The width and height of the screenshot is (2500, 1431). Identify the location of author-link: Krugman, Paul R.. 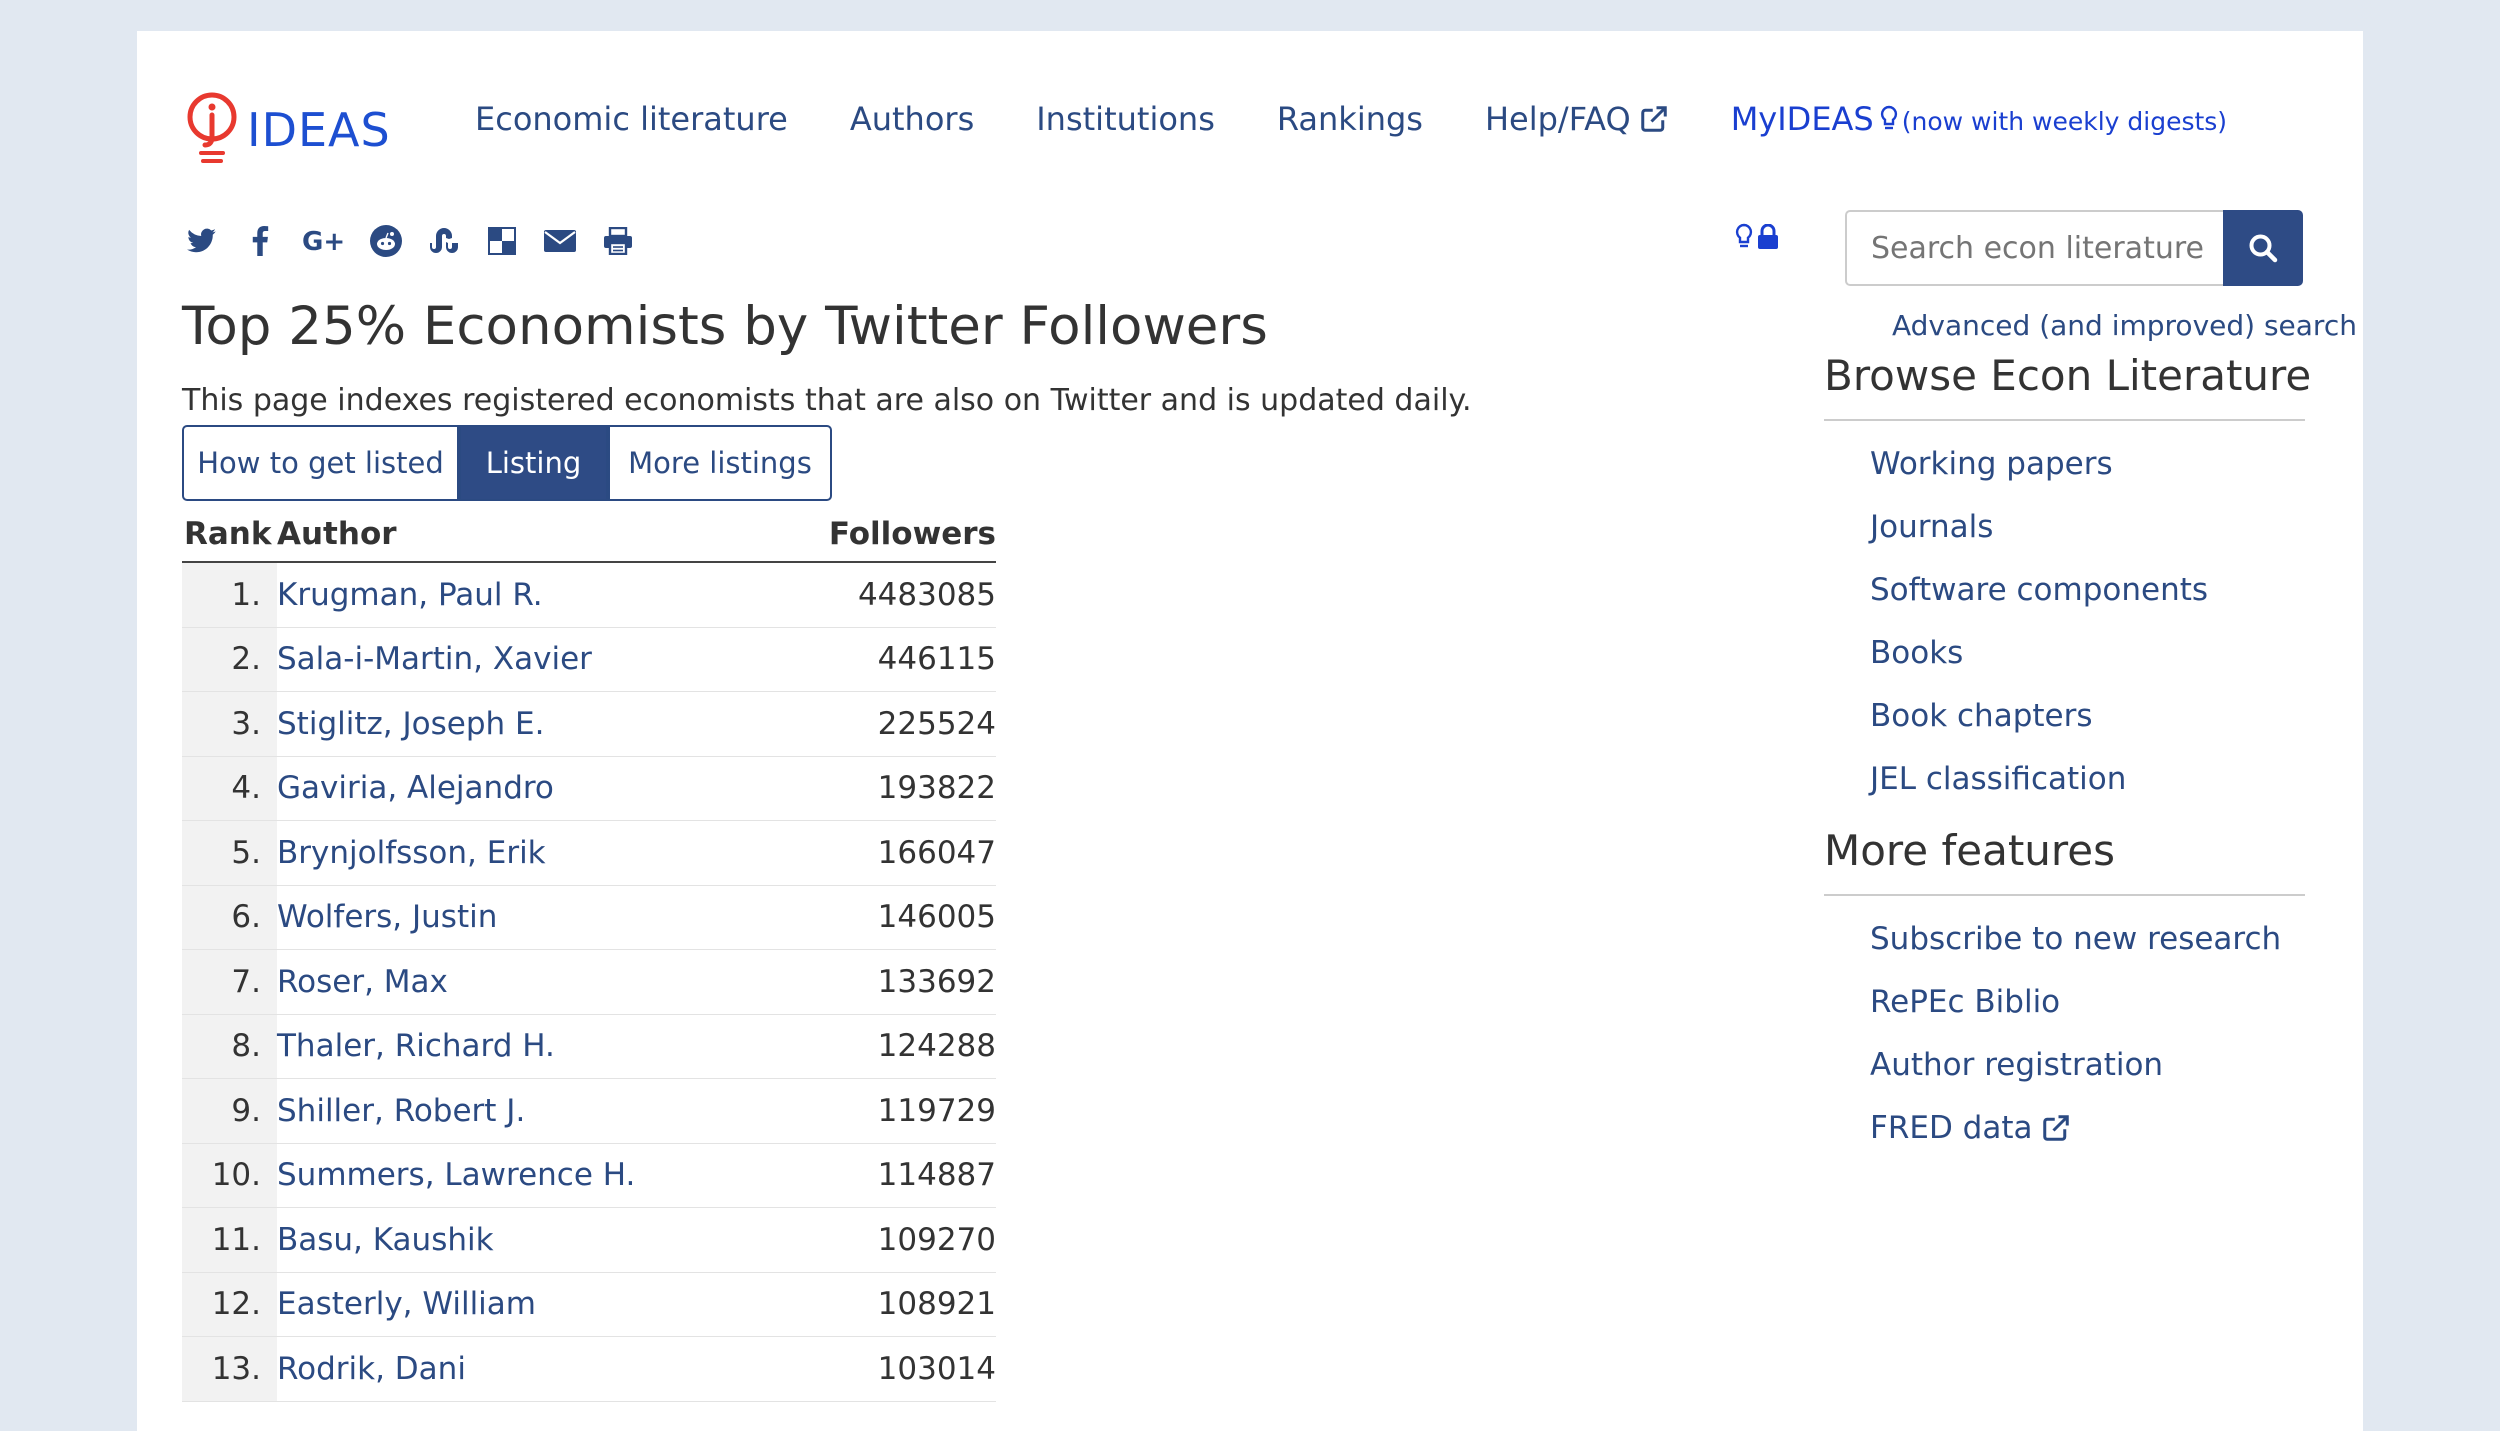
(410, 595).